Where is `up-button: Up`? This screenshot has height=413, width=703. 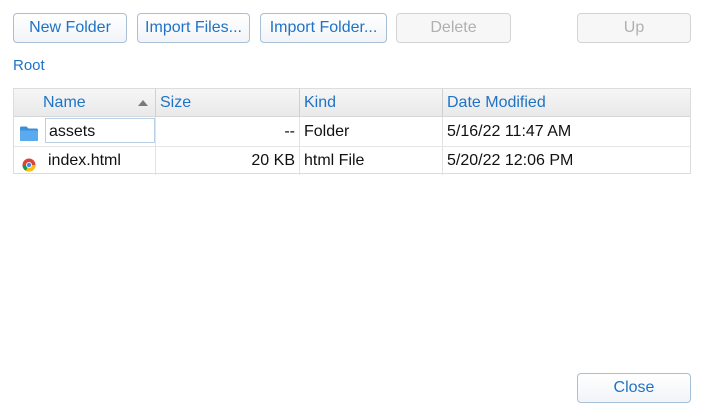
up-button: Up is located at coordinates (634, 28).